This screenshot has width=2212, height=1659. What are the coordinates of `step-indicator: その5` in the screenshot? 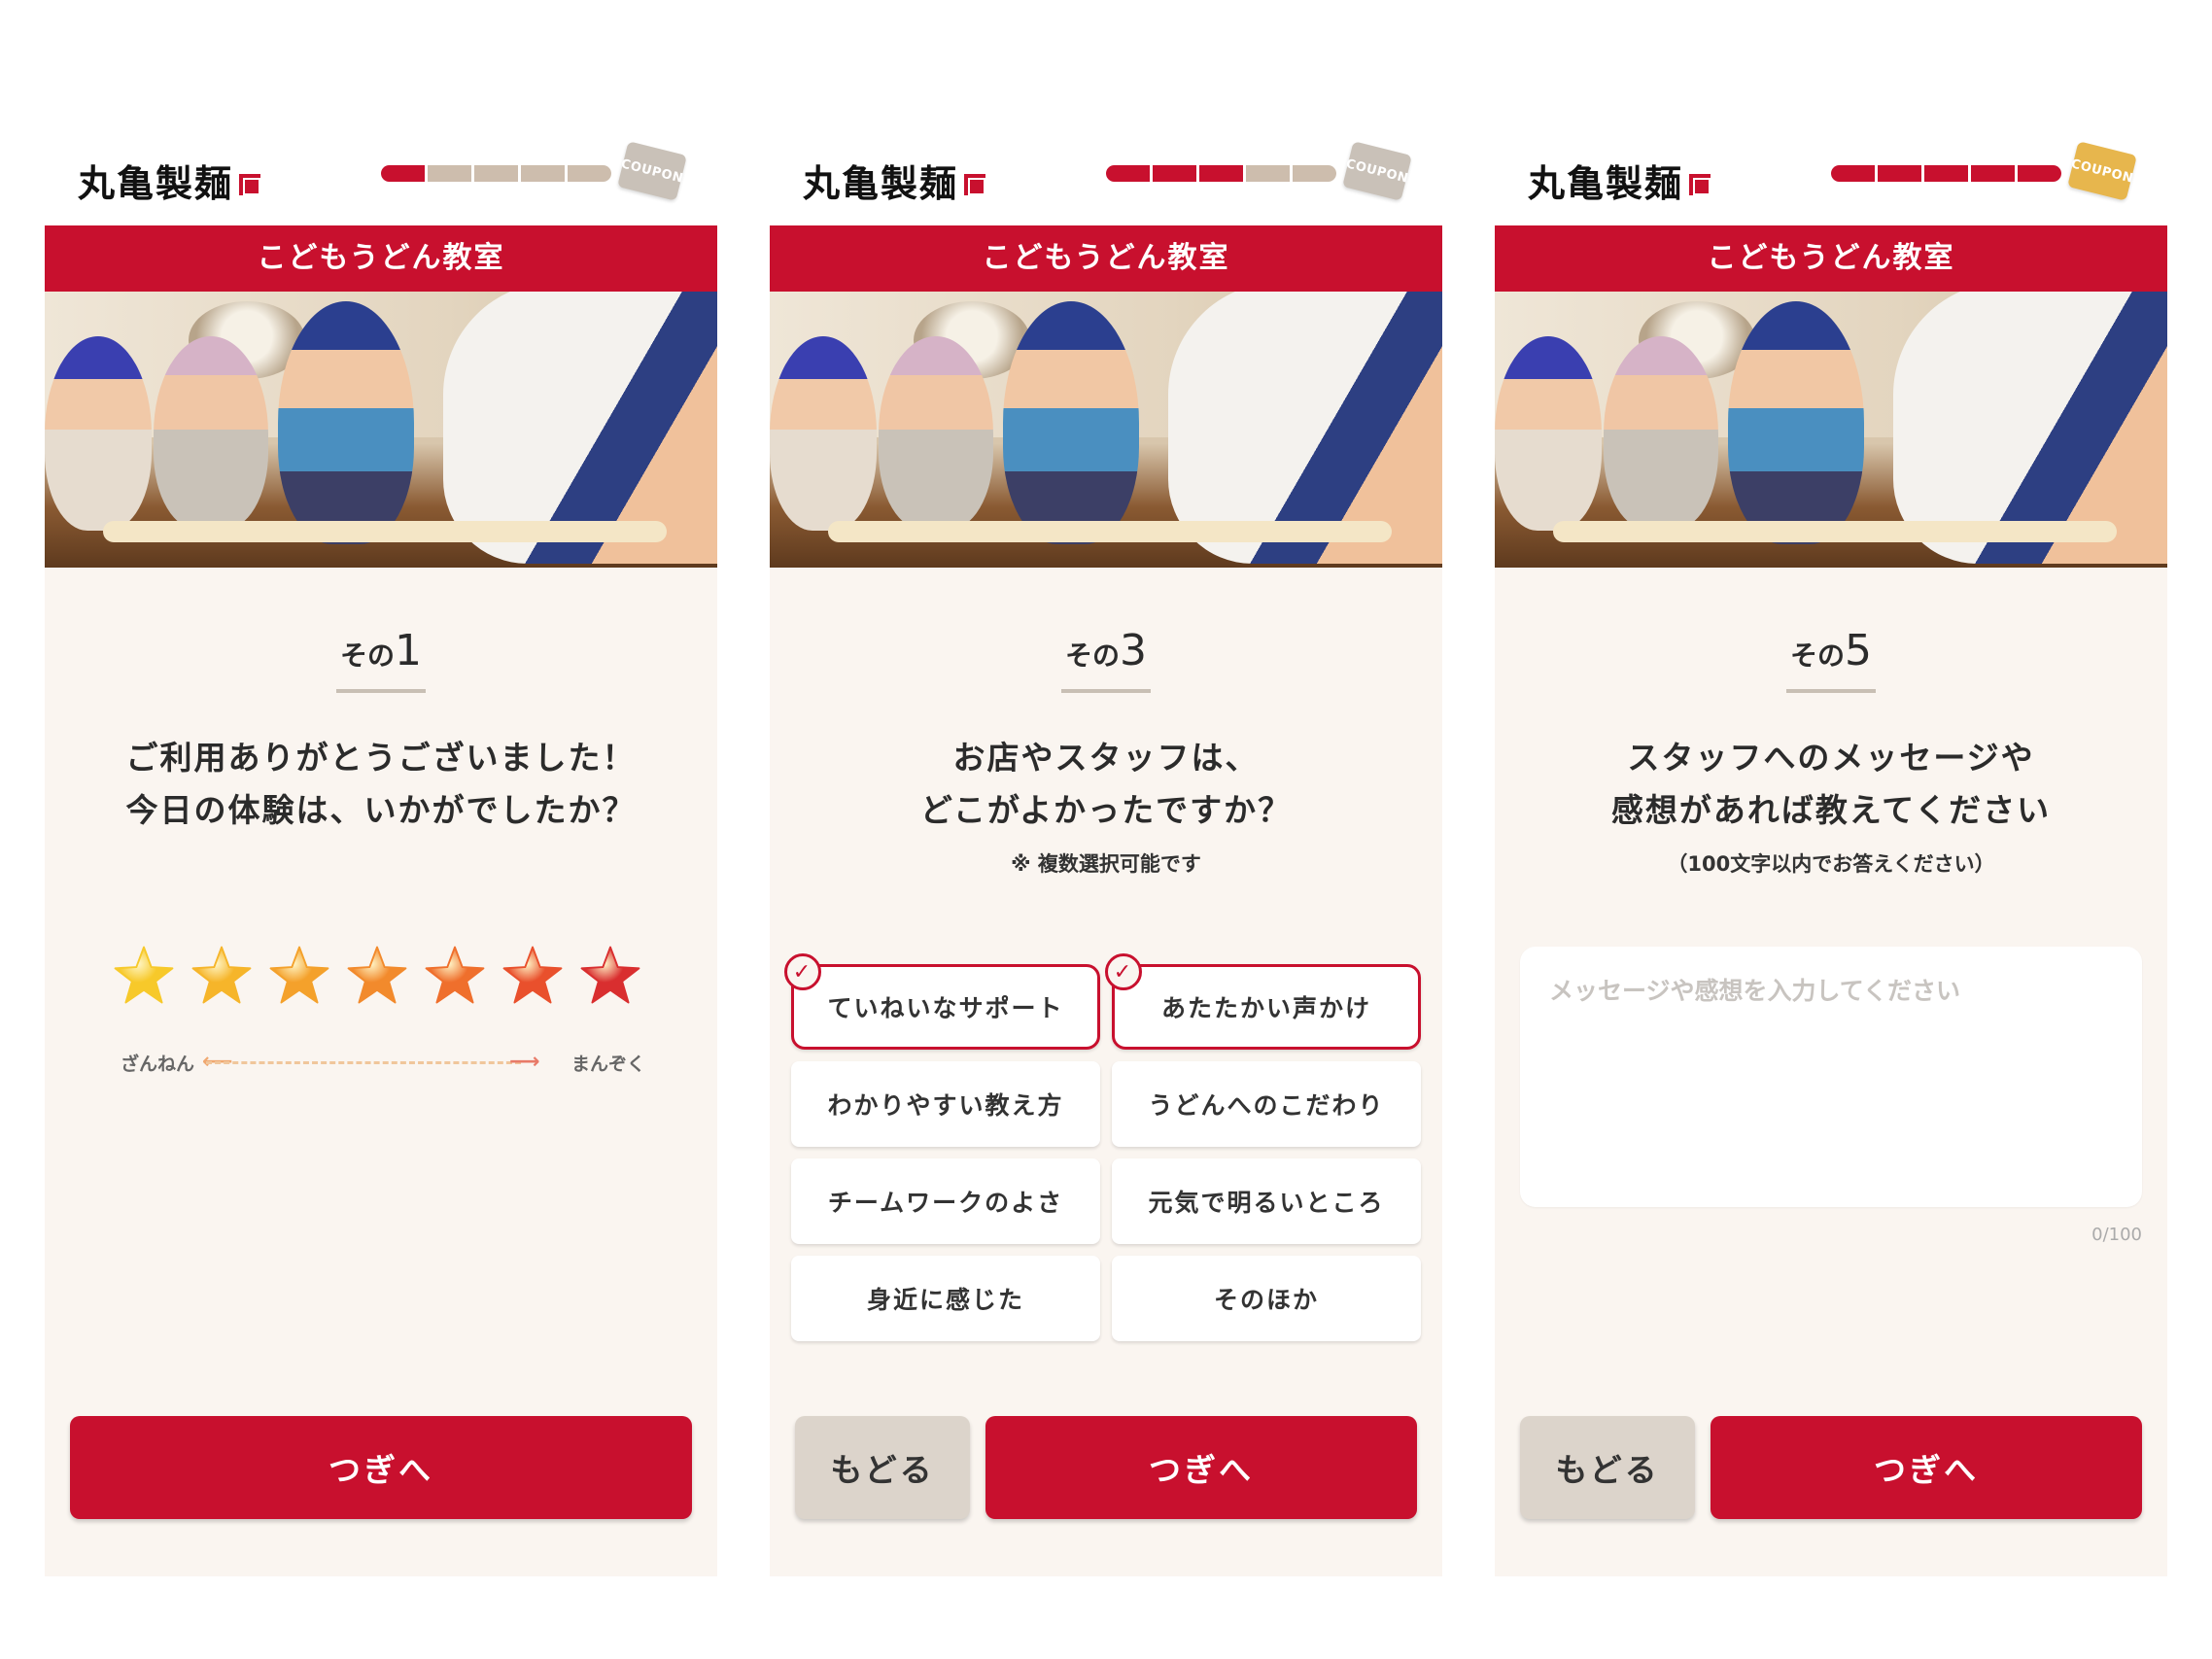 It's located at (1831, 650).